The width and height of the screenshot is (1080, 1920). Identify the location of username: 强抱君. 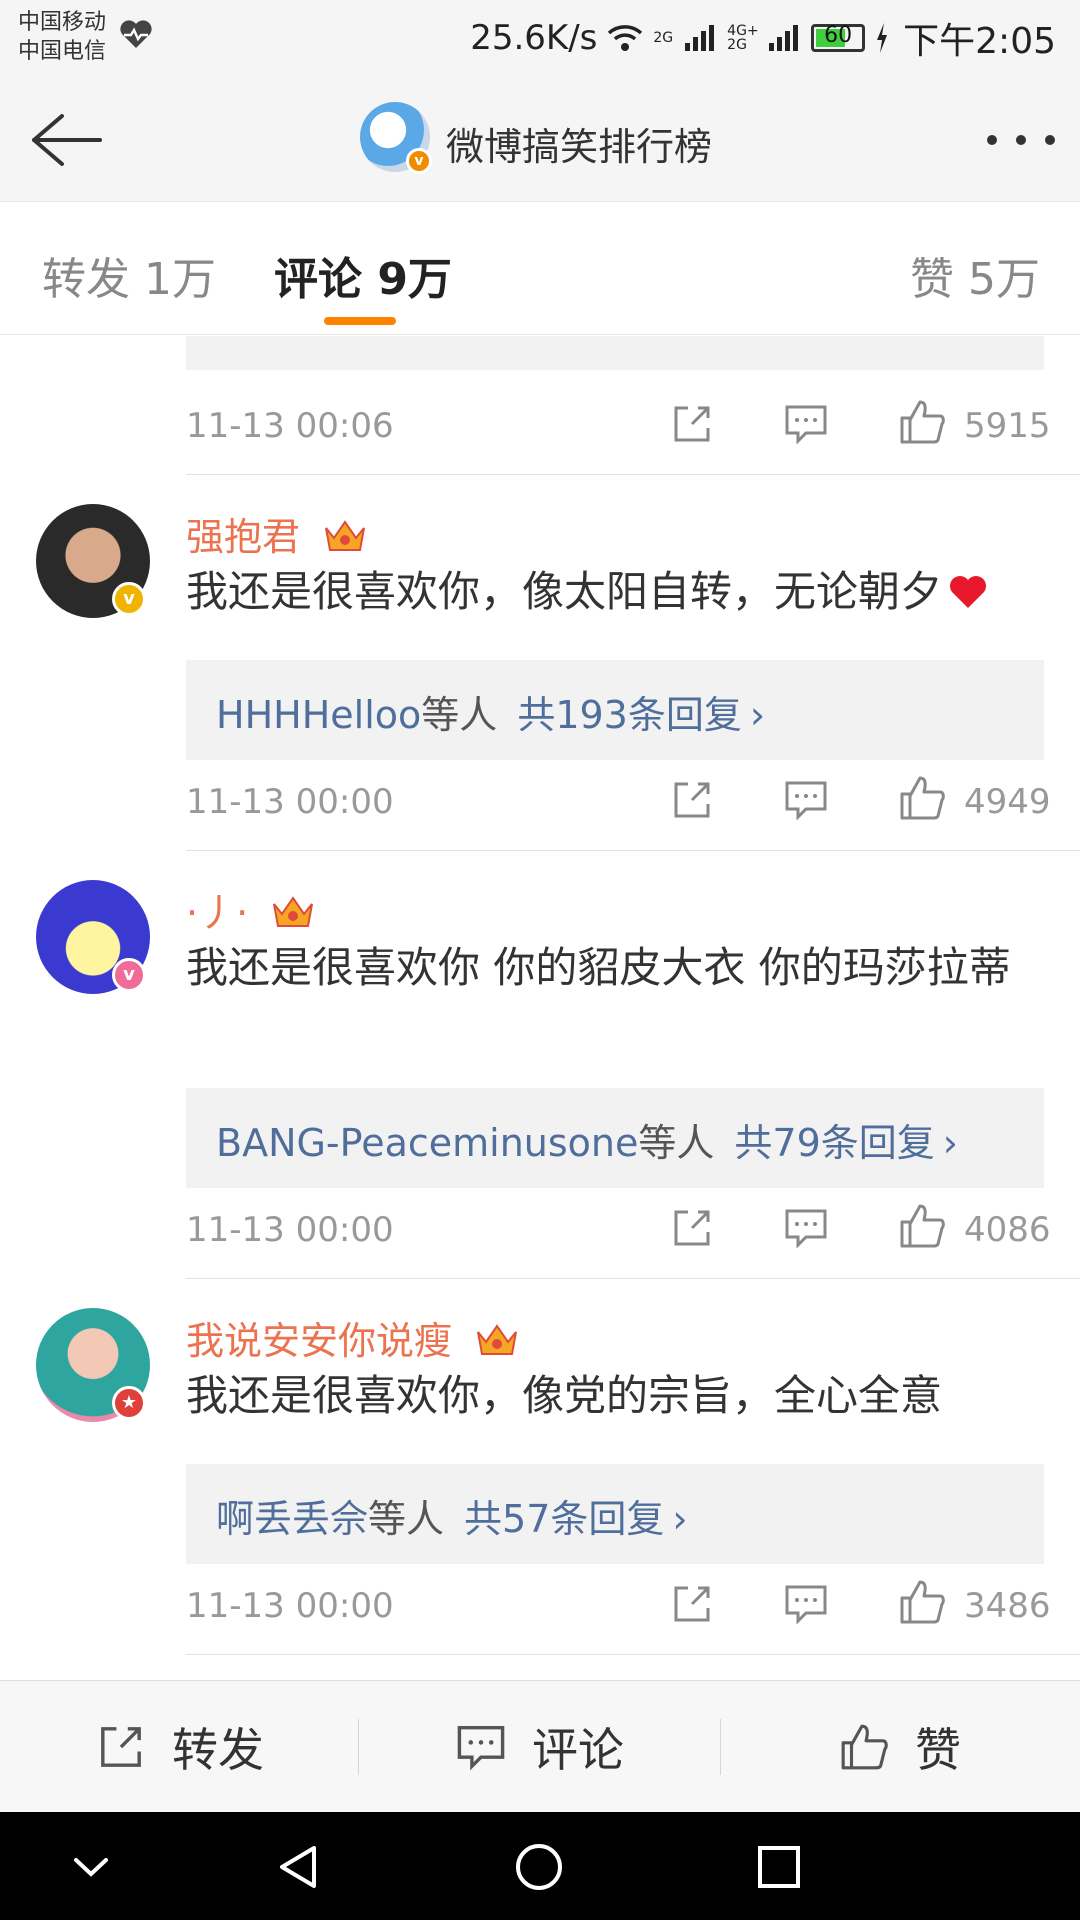
(277, 533).